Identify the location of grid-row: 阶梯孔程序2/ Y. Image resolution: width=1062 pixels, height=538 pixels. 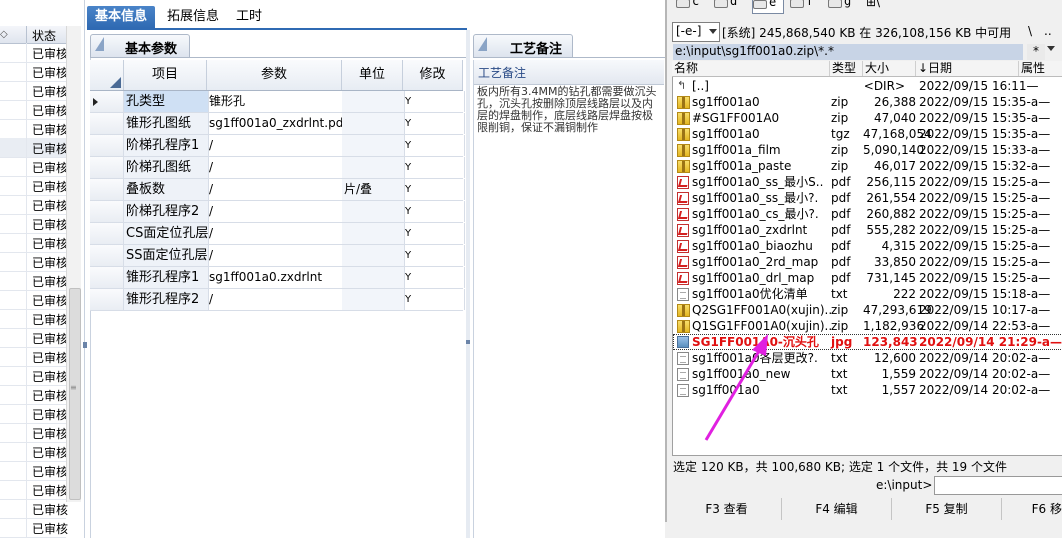
(277, 212).